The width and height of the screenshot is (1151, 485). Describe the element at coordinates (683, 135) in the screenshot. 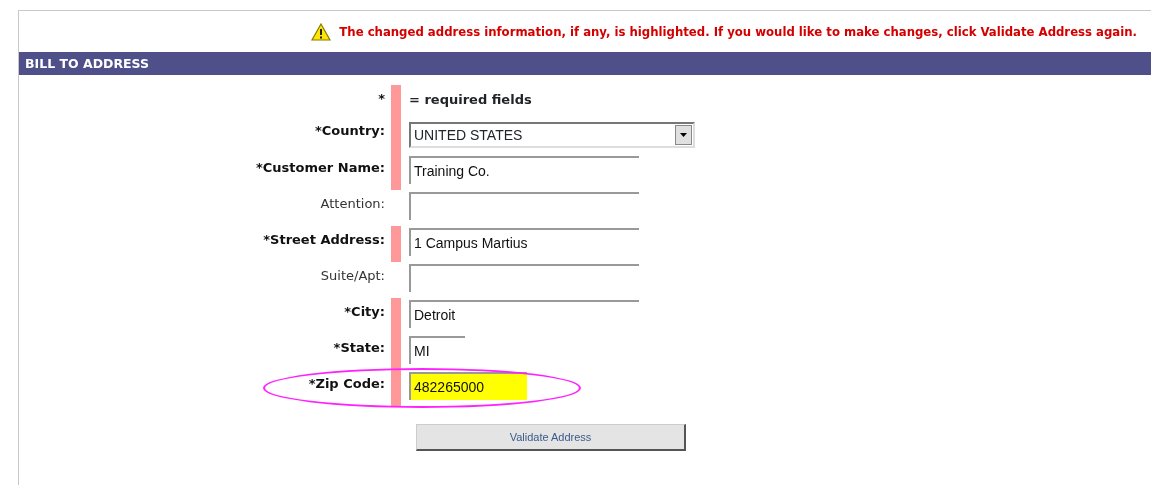

I see `dropdown-arrow-icon` at that location.